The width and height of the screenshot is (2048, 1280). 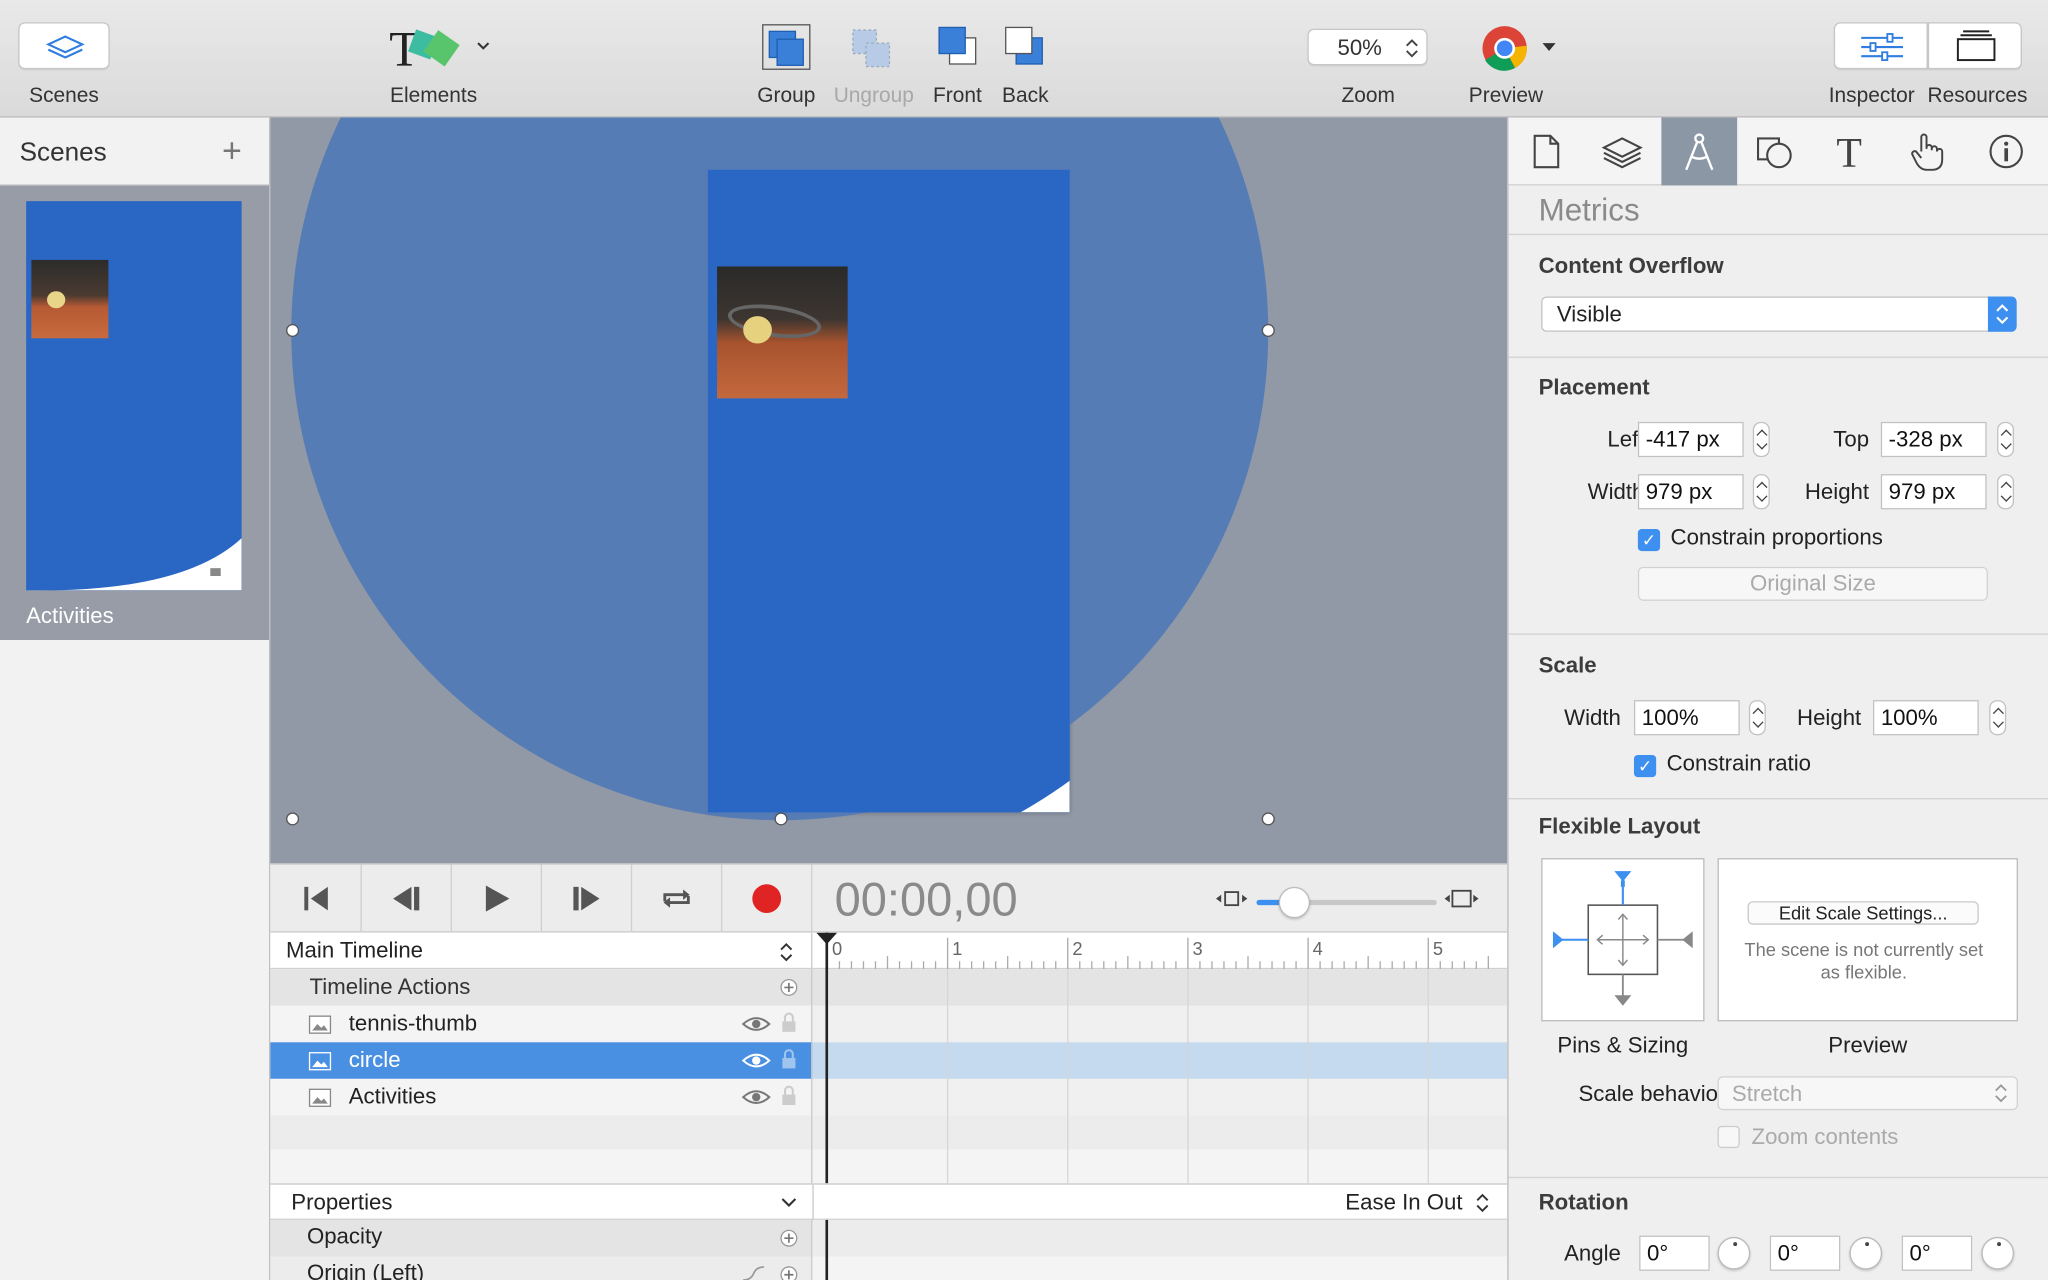 I want to click on loop-icon, so click(x=676, y=898).